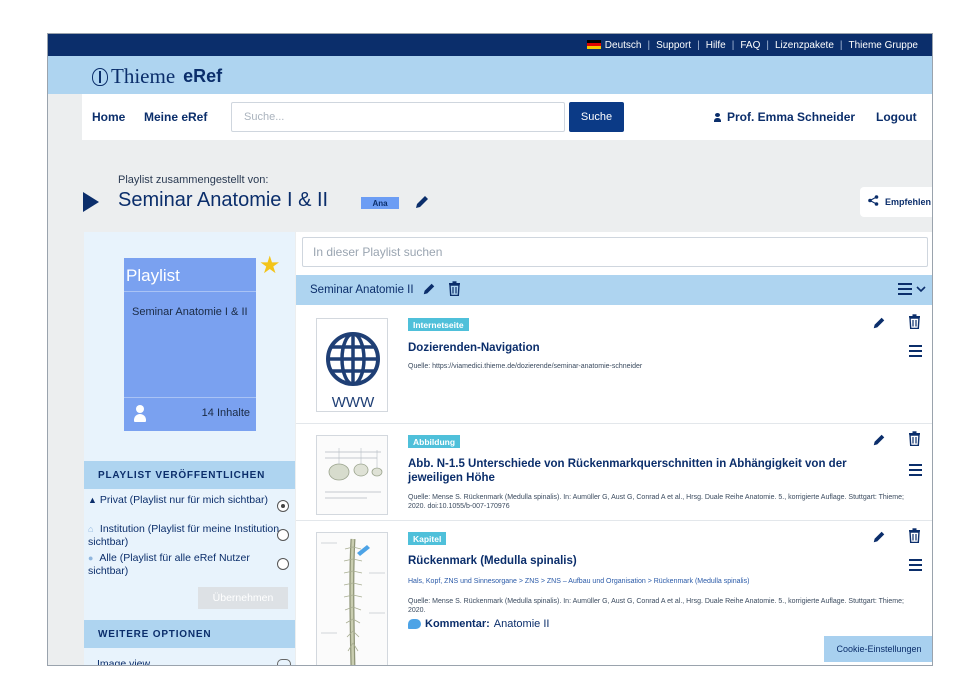 The width and height of the screenshot is (980, 700). I want to click on share-label: Empfehlen, so click(908, 202).